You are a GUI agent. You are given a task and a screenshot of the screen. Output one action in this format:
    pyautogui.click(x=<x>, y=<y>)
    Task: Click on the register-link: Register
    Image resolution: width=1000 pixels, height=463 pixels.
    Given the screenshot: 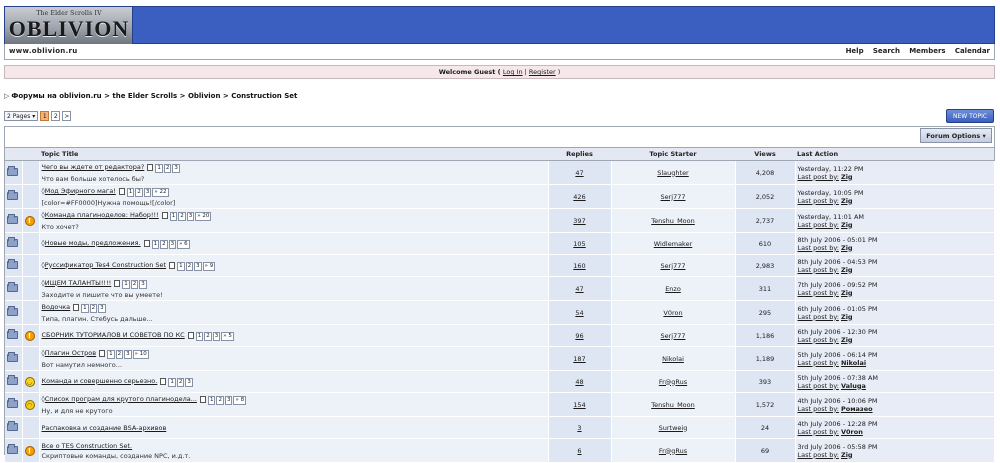 What is the action you would take?
    pyautogui.click(x=542, y=72)
    